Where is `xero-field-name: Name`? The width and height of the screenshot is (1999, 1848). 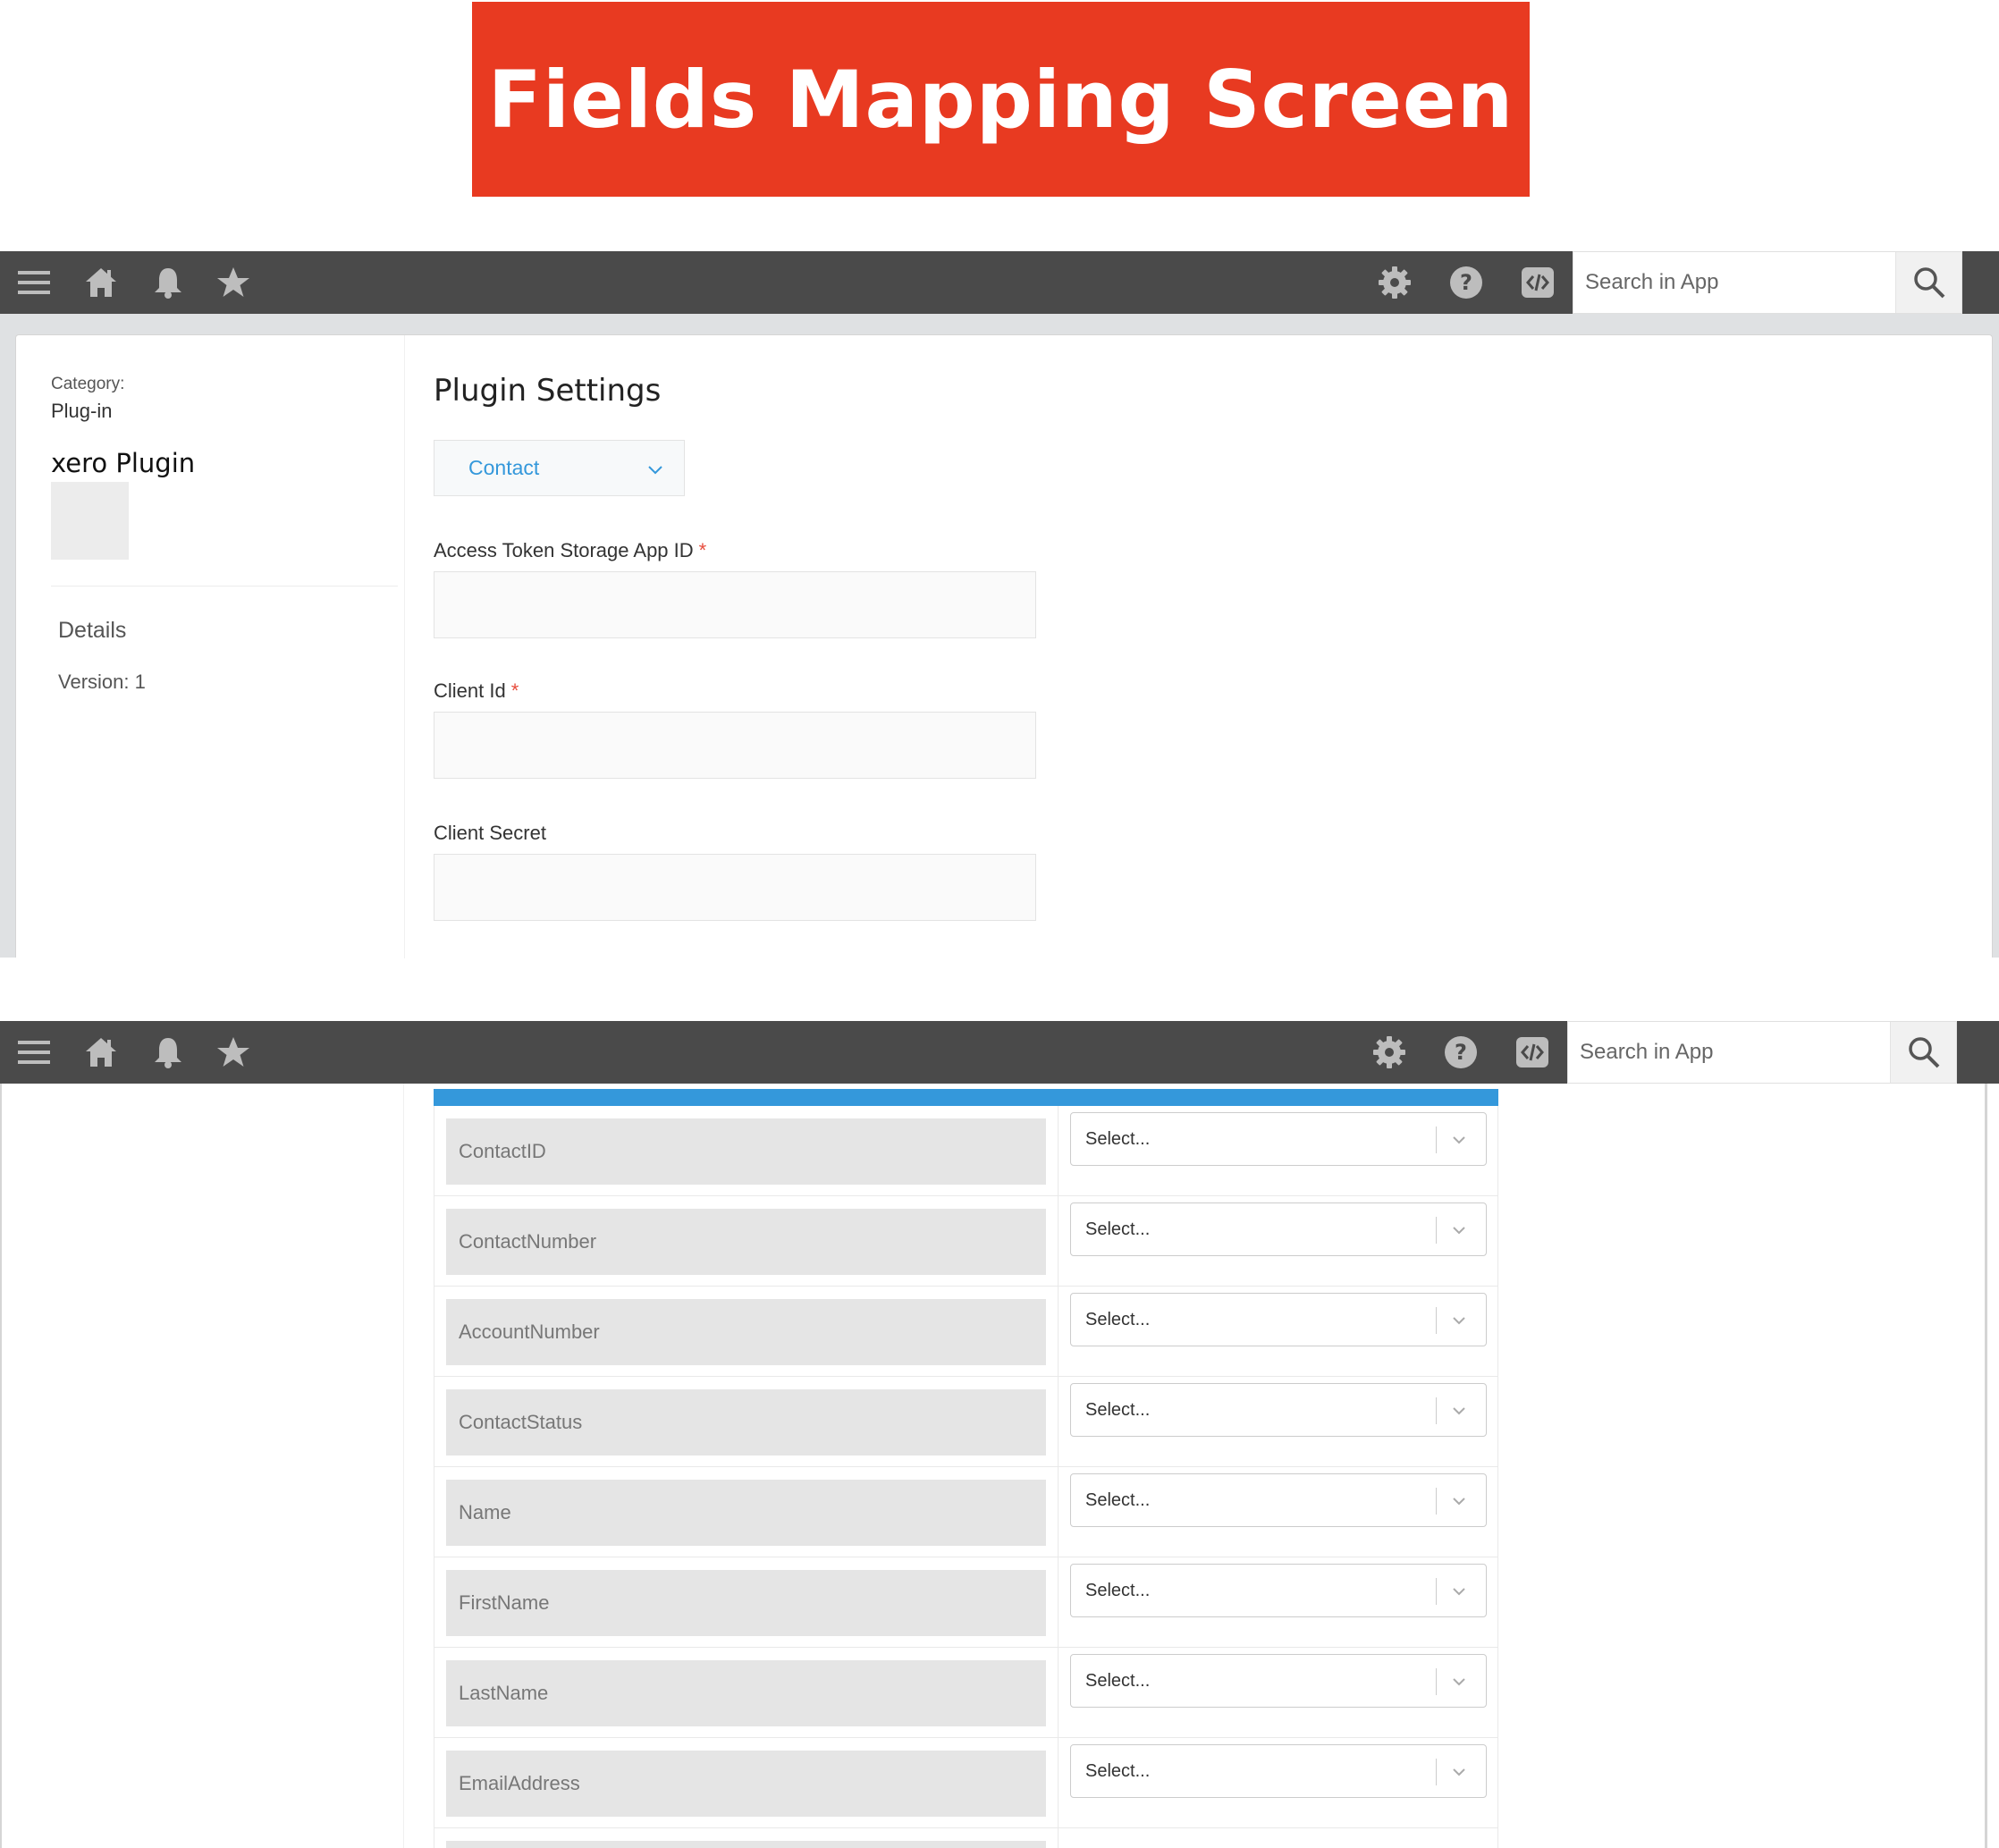 xero-field-name: Name is located at coordinates (746, 1513).